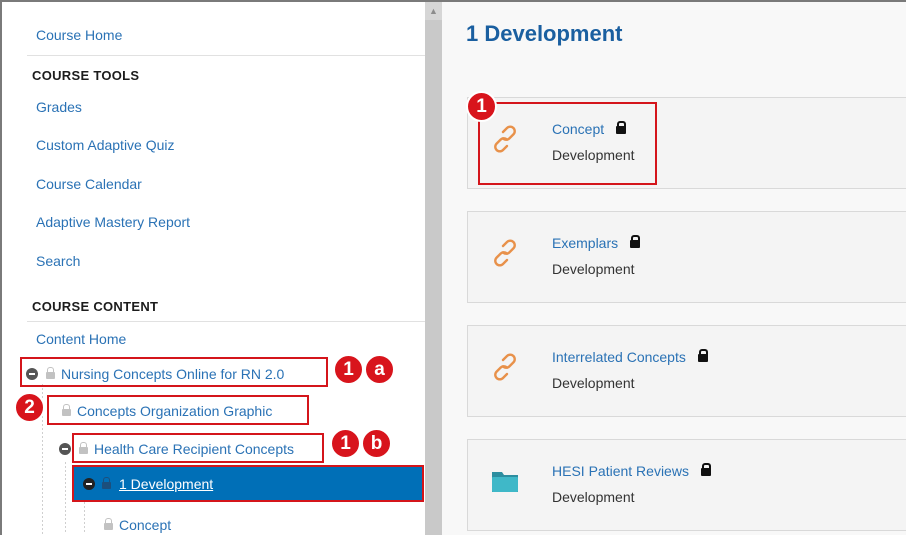 The height and width of the screenshot is (535, 906). Describe the element at coordinates (95, 306) in the screenshot. I see `course-content-heading: COURSE CONTENT` at that location.